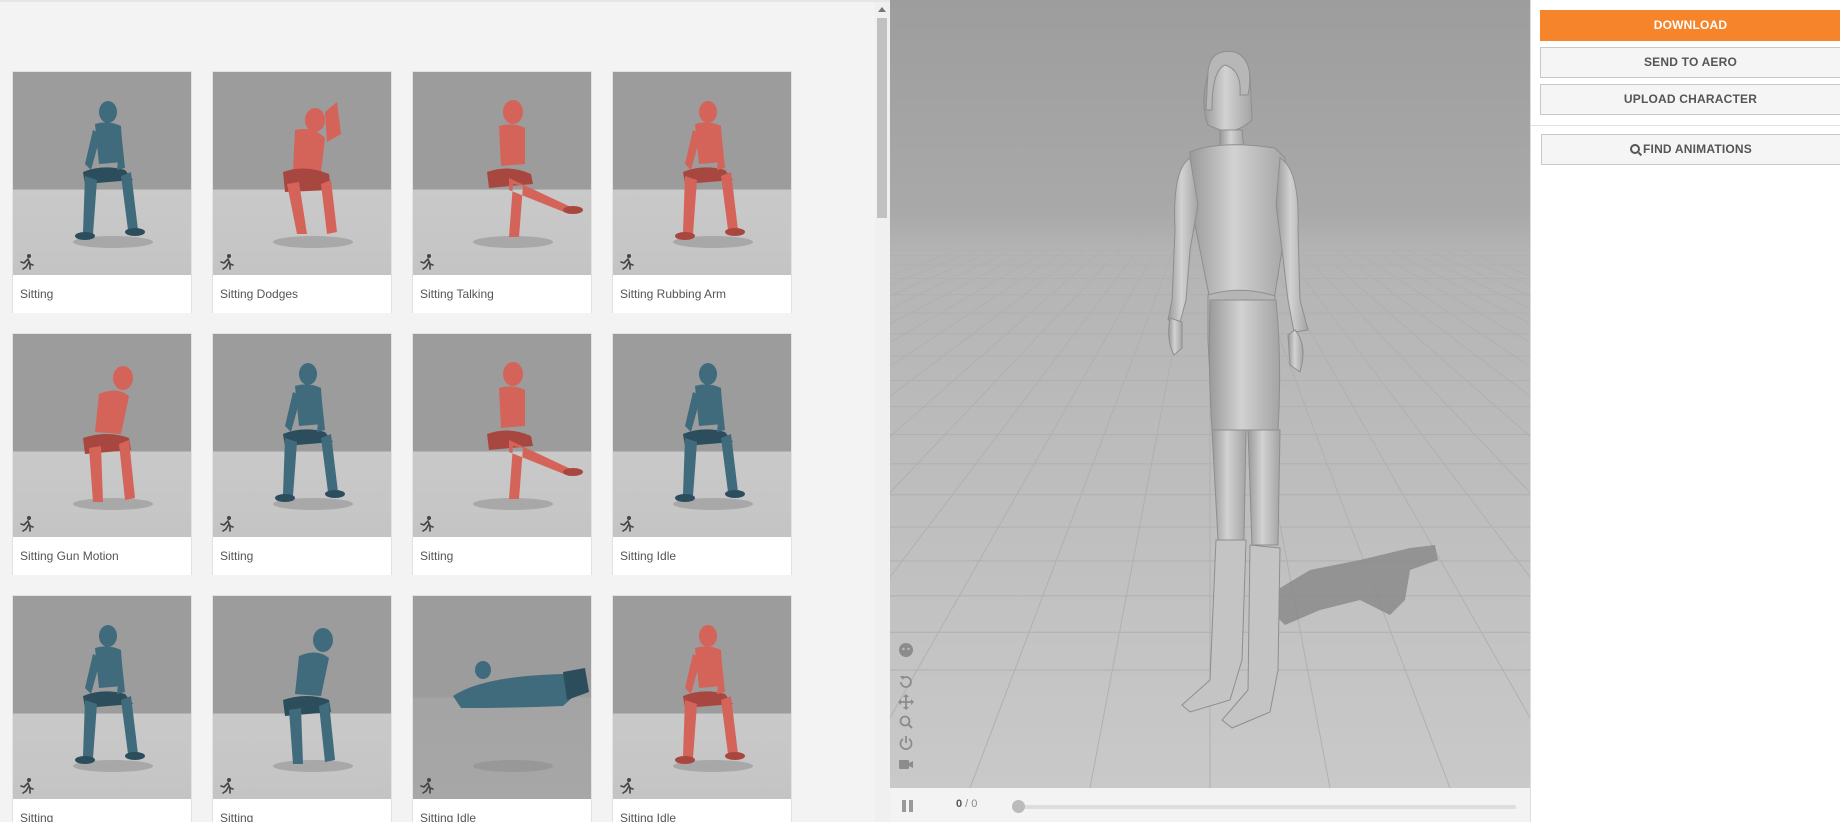 The height and width of the screenshot is (822, 1840). What do you see at coordinates (102, 556) in the screenshot?
I see `animation-label: Sitting Gun Motion` at bounding box center [102, 556].